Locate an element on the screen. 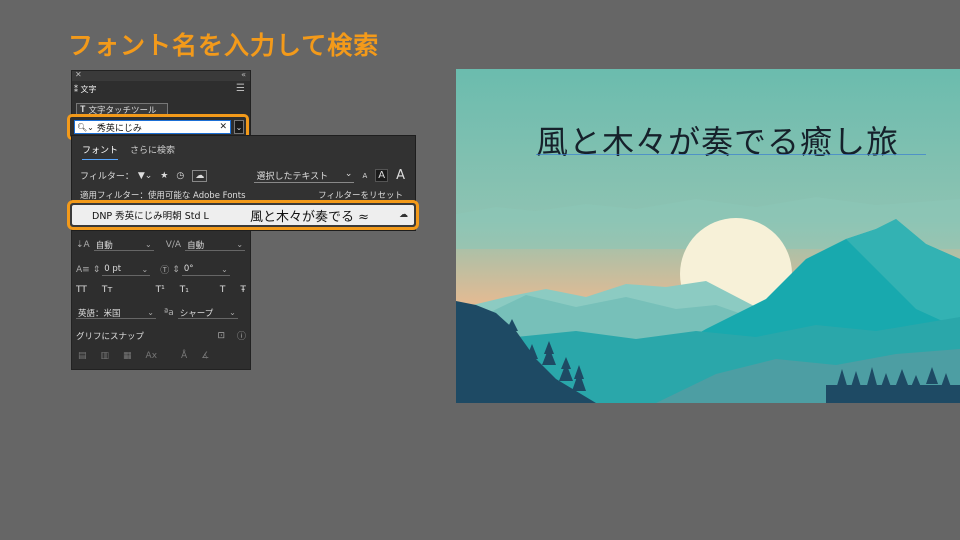 The width and height of the screenshot is (960, 540). snap-glyph-bounds-icon: ▦ is located at coordinates (127, 356).